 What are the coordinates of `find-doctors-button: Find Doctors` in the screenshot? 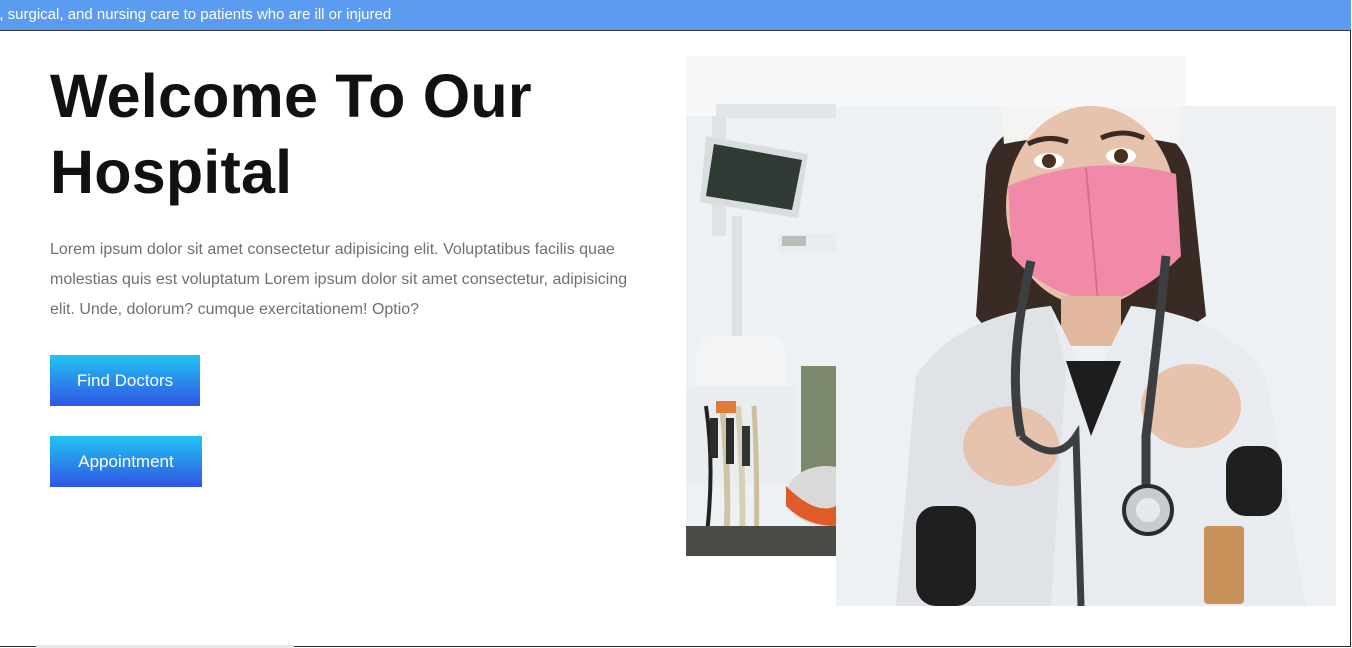 It's located at (125, 380).